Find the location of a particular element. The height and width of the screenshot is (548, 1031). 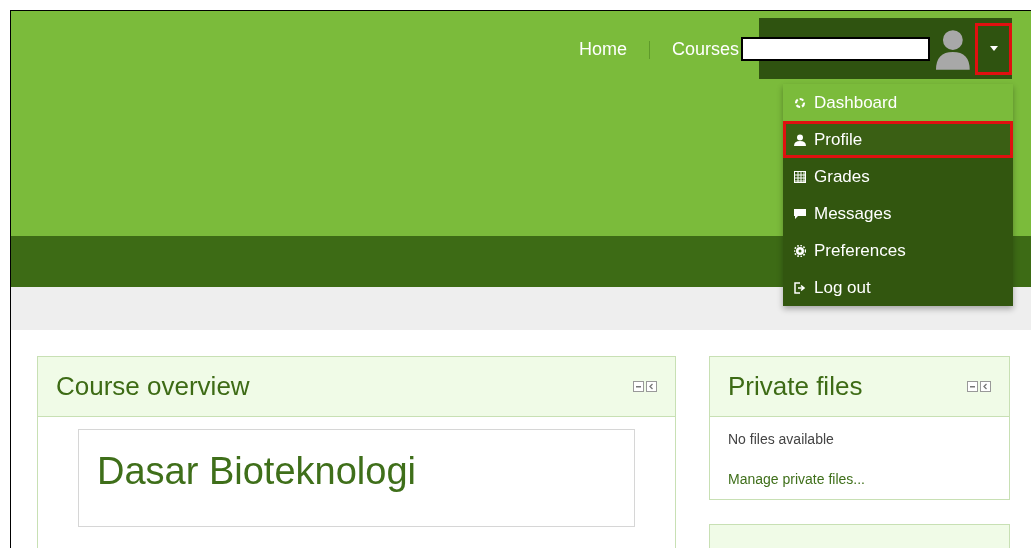

block-title: Course overview is located at coordinates (153, 386).